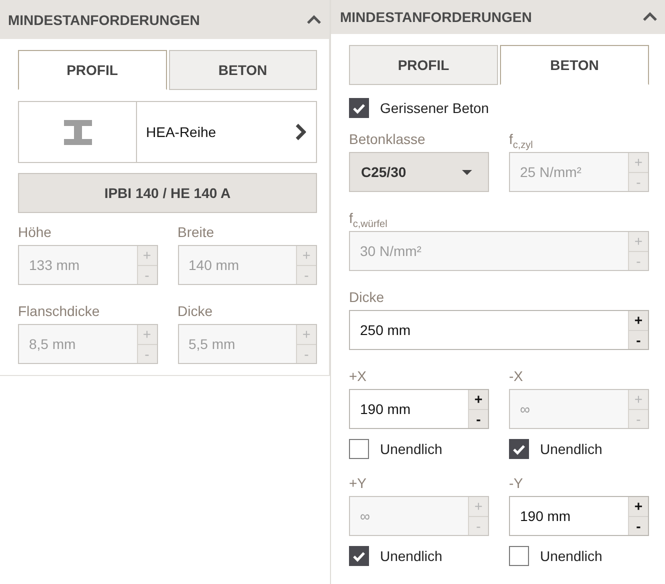  Describe the element at coordinates (368, 220) in the screenshot. I see `field-label: f$_{c,würfel}$` at that location.